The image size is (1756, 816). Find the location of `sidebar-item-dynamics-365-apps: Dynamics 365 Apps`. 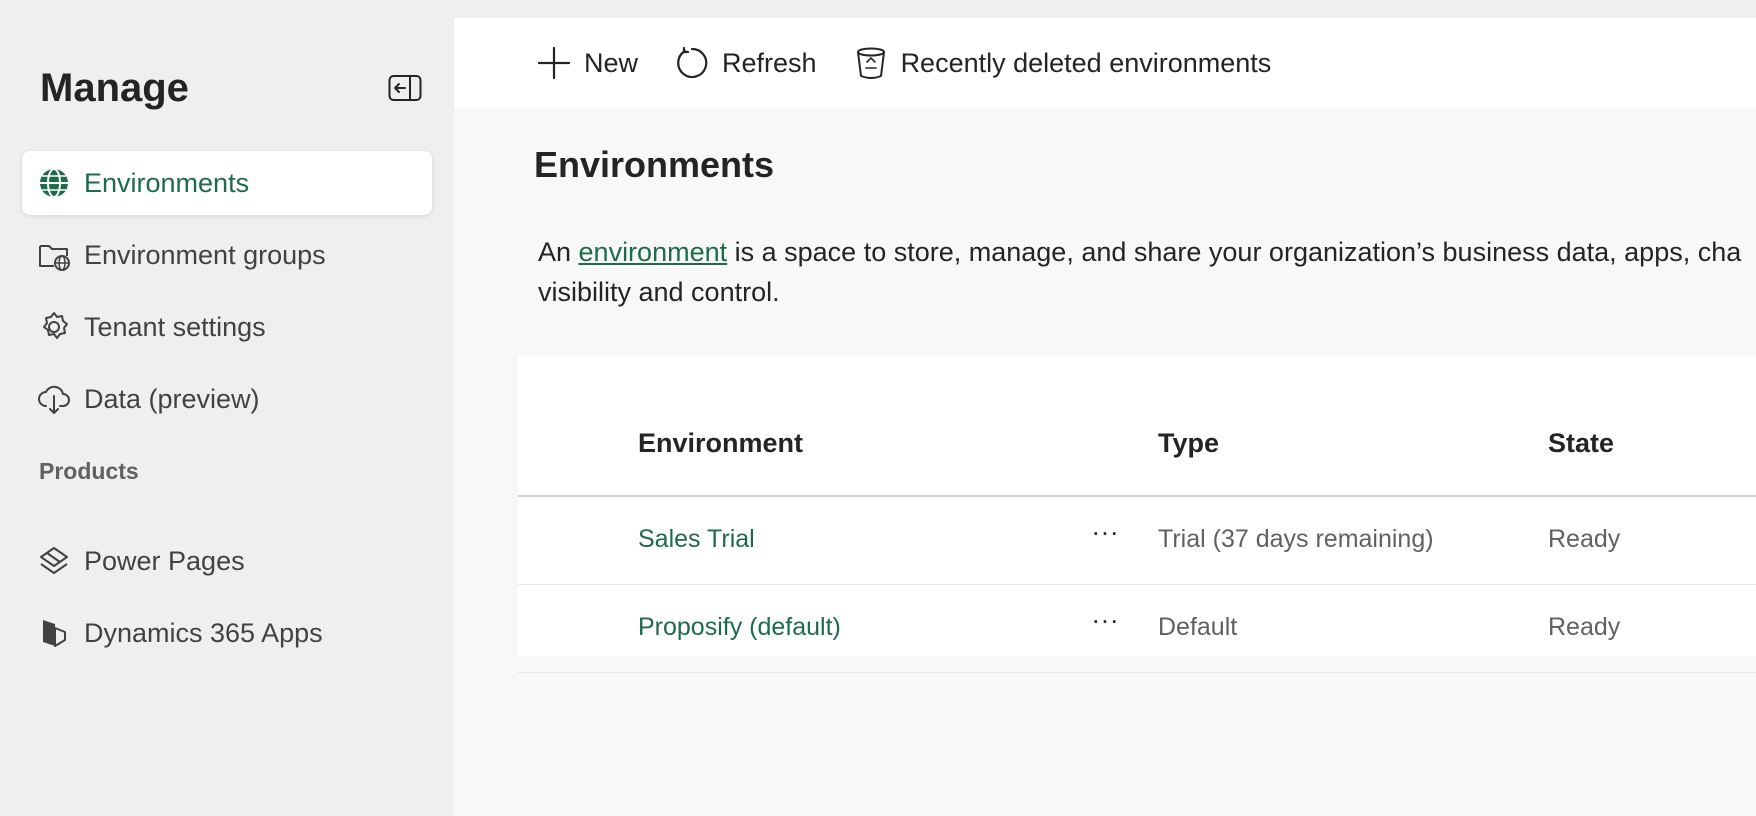

sidebar-item-dynamics-365-apps: Dynamics 365 Apps is located at coordinates (227, 633).